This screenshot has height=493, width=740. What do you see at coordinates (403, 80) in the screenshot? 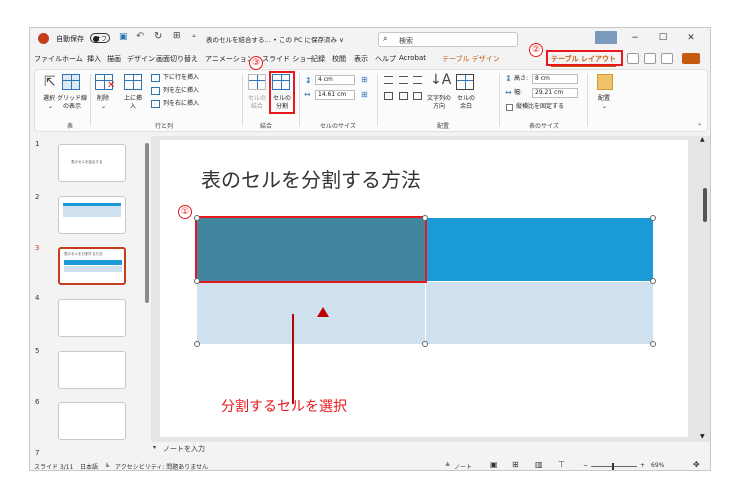
I see `align-center-icon` at bounding box center [403, 80].